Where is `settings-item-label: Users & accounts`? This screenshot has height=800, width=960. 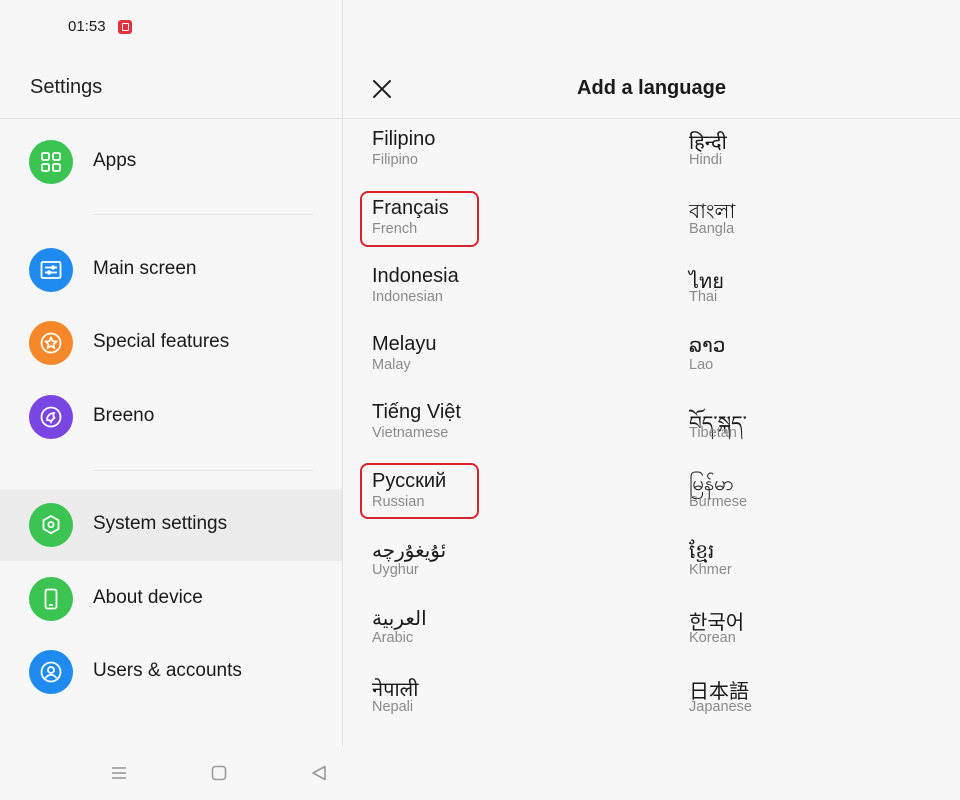
settings-item-label: Users & accounts is located at coordinates (167, 670).